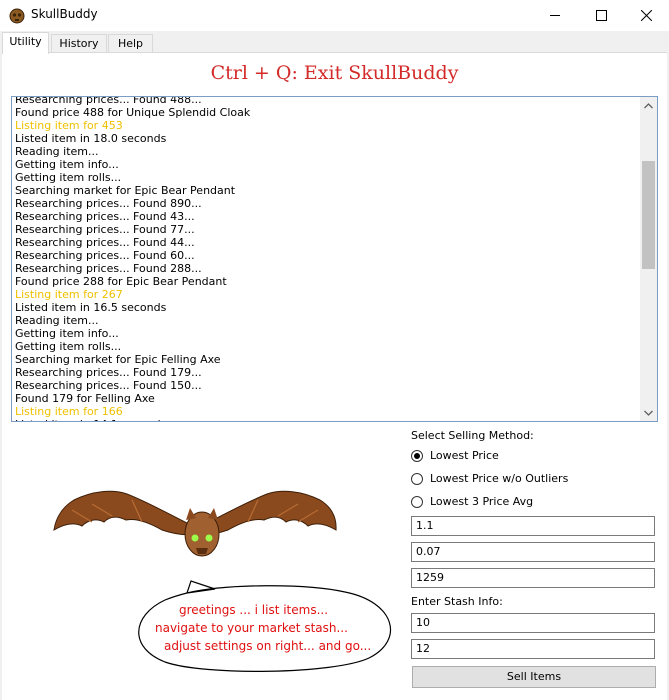 This screenshot has width=669, height=700. I want to click on minimize-icon, so click(554, 15).